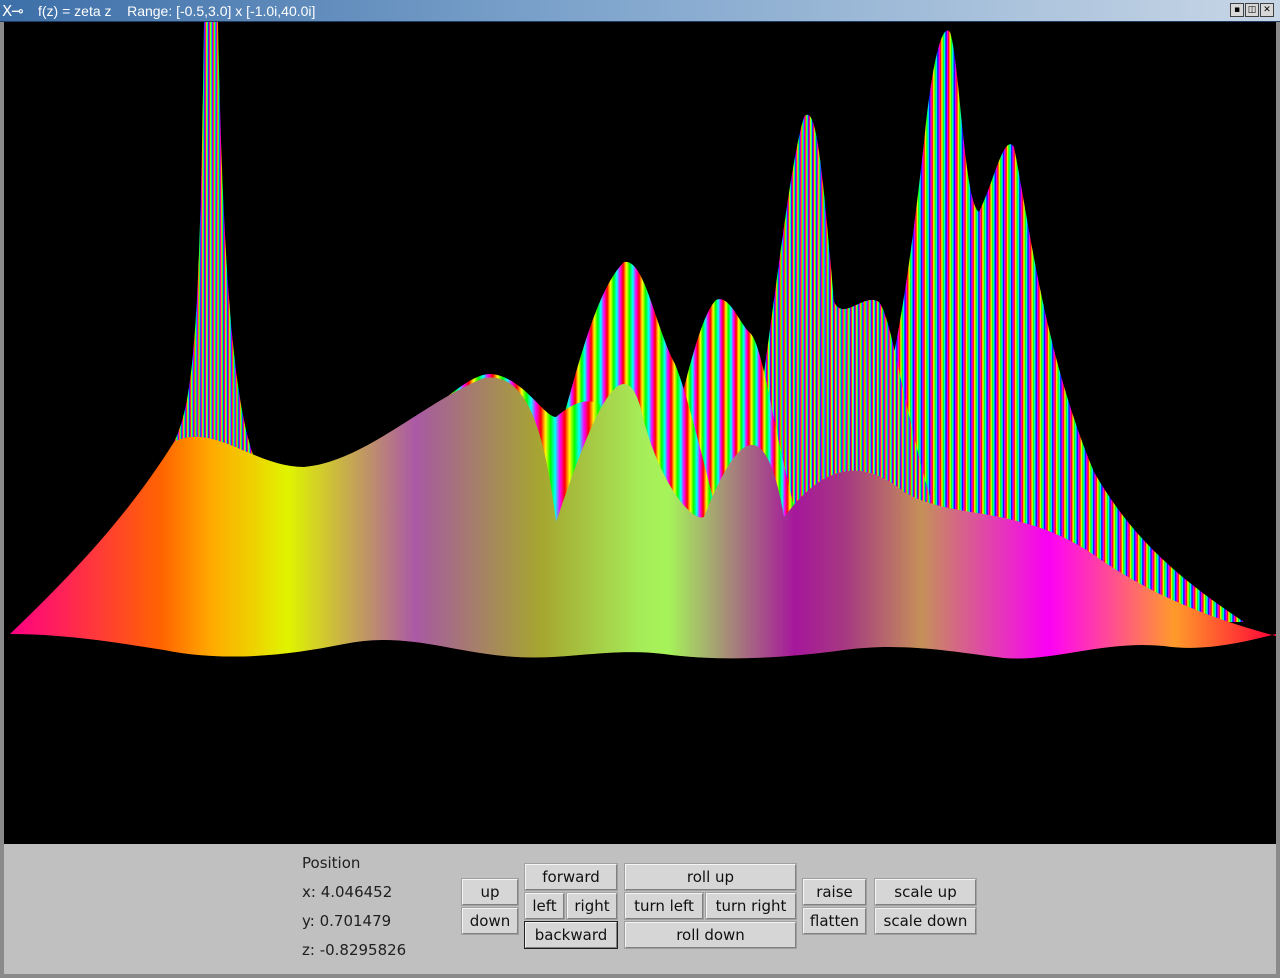 Image resolution: width=1280 pixels, height=978 pixels. I want to click on window-menu-icon: X⊸, so click(19, 11).